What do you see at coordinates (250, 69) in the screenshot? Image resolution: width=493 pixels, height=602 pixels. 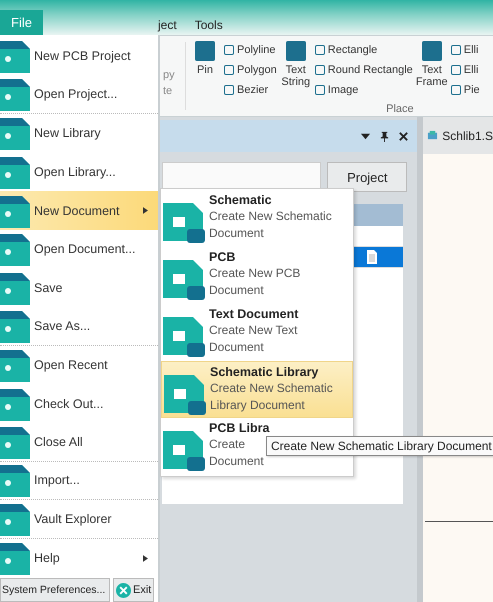 I see `ribbon-button: Polygon` at bounding box center [250, 69].